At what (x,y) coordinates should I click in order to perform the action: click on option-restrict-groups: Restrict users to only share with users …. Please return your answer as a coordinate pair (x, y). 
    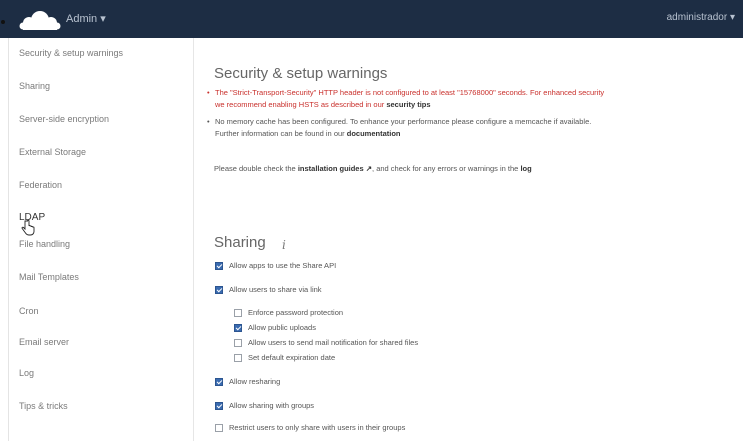
    Looking at the image, I should click on (310, 427).